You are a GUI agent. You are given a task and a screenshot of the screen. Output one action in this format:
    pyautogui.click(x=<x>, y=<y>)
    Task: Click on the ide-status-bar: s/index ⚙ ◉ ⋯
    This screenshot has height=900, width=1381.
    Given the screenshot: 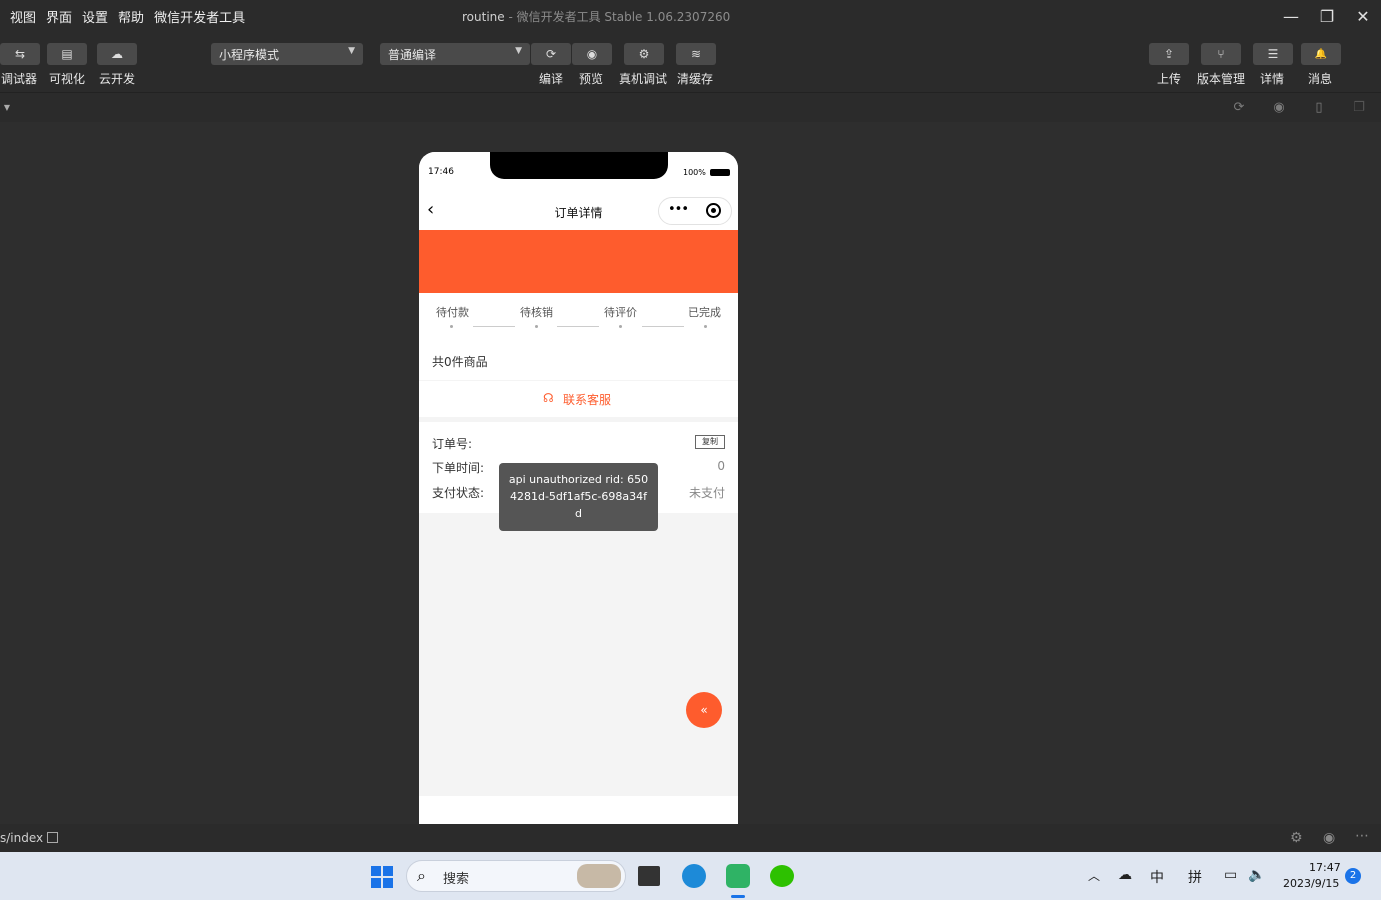 What is the action you would take?
    pyautogui.click(x=690, y=838)
    